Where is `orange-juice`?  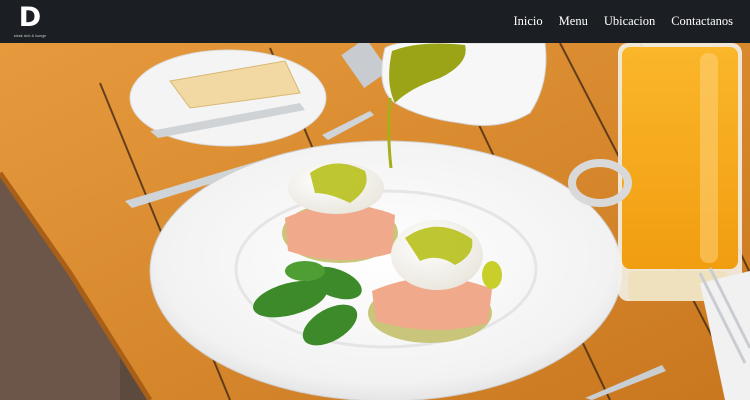
orange-juice is located at coordinates (680, 158).